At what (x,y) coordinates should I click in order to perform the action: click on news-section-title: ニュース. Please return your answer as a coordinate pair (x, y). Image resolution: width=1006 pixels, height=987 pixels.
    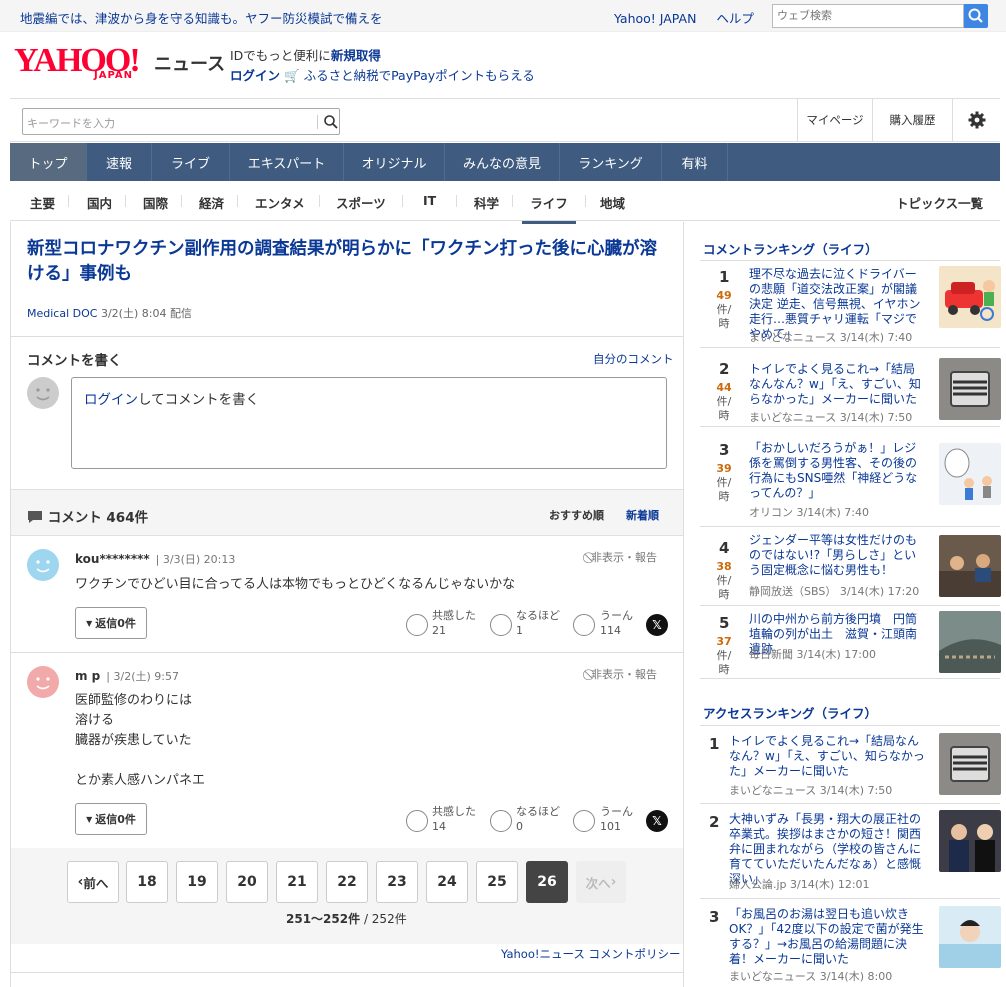
    Looking at the image, I should click on (189, 63).